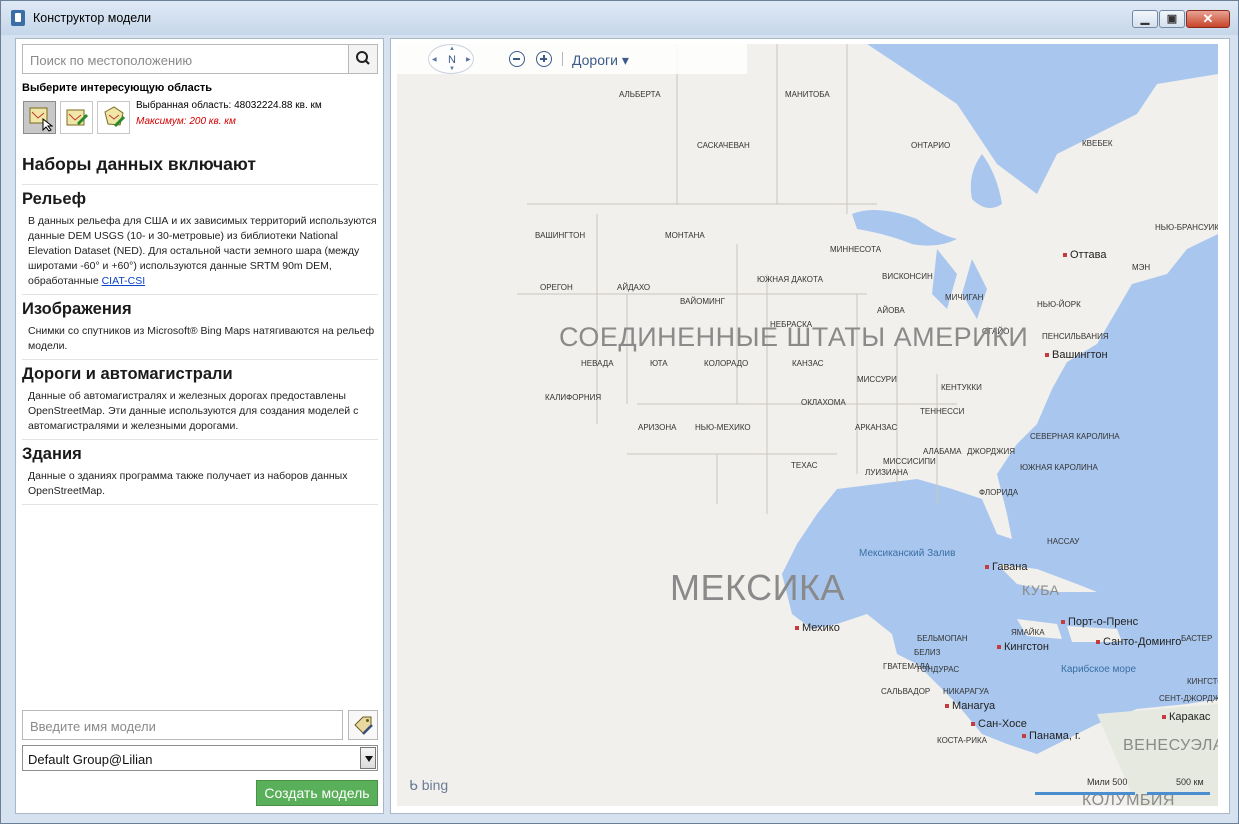 Image resolution: width=1239 pixels, height=824 pixels. I want to click on tag-edit-icon, so click(363, 725).